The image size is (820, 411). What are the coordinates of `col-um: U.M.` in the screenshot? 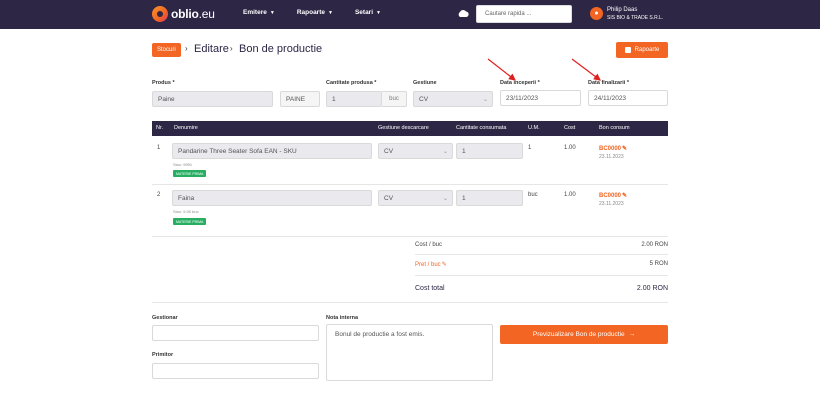 It's located at (534, 128).